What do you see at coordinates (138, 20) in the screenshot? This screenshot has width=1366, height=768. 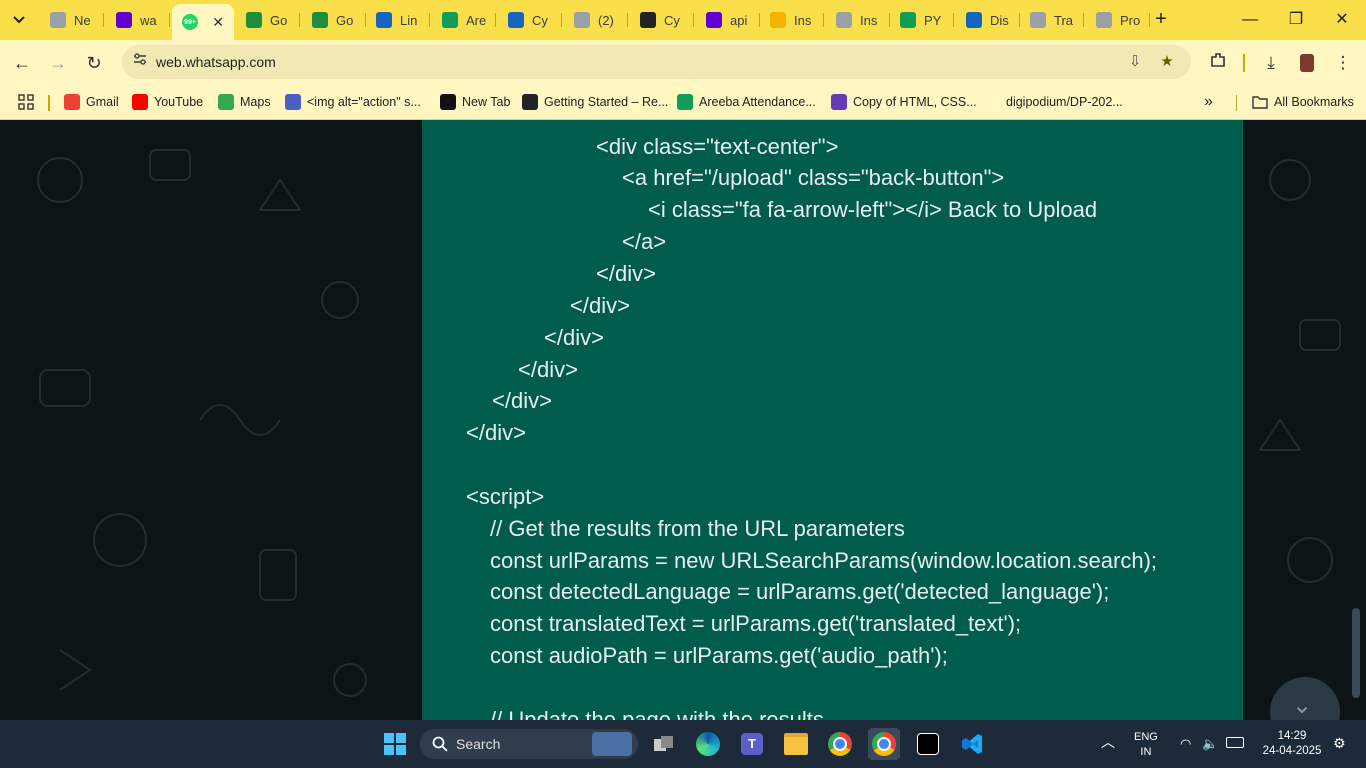 I see `browser-tab: wa` at bounding box center [138, 20].